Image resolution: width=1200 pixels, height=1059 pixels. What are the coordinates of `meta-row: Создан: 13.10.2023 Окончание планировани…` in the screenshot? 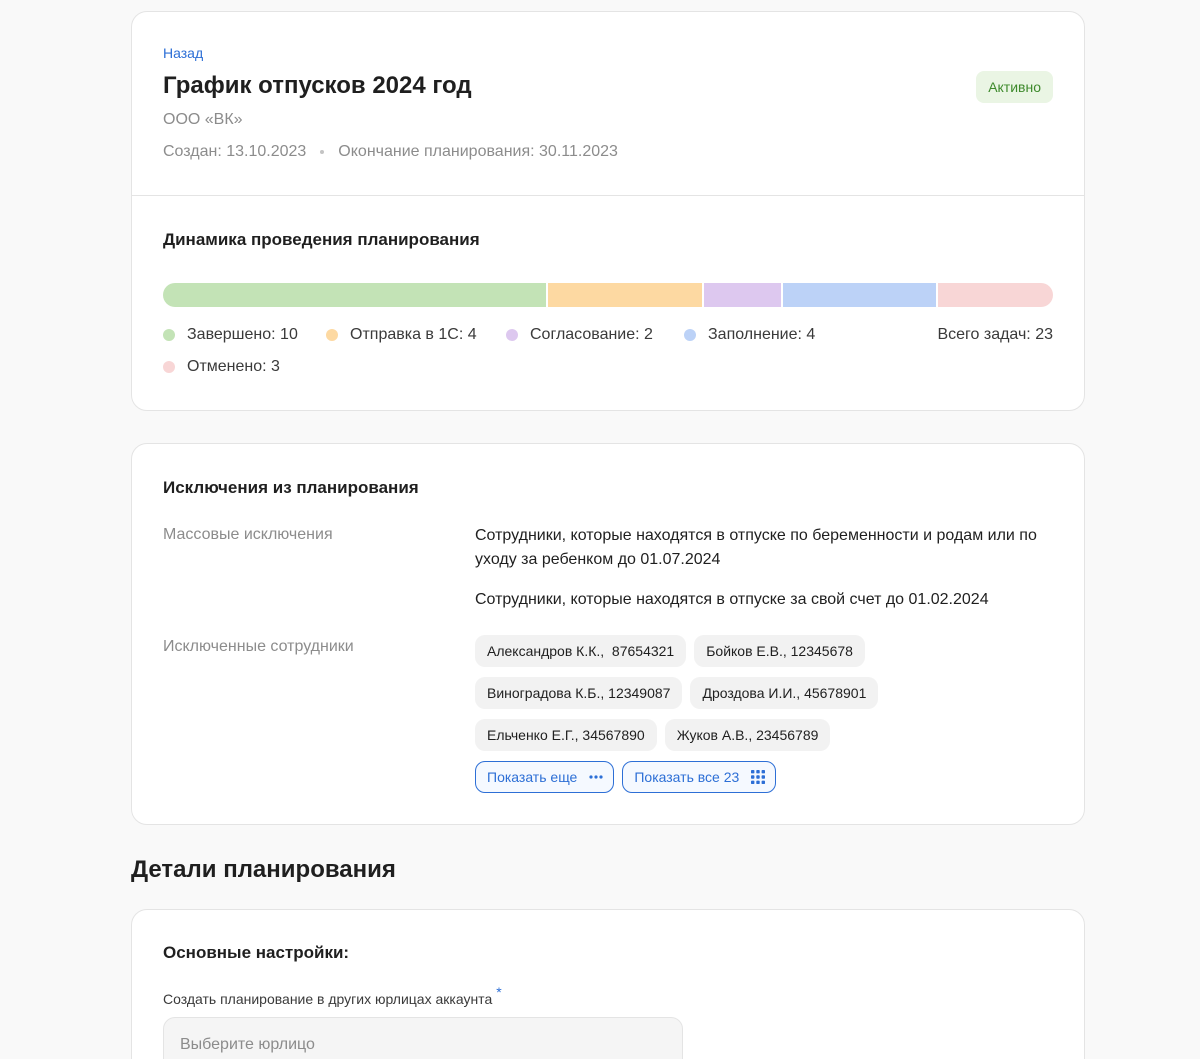 It's located at (390, 152).